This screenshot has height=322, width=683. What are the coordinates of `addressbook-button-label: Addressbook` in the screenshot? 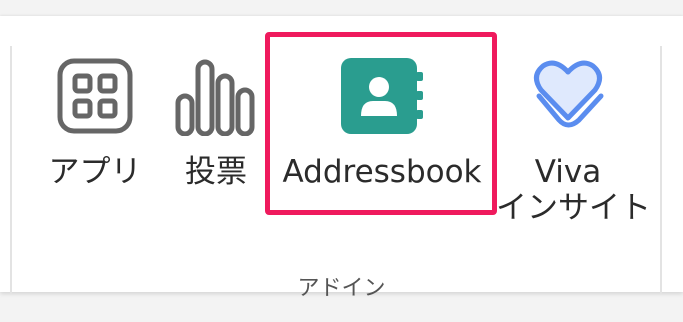 It's located at (382, 172).